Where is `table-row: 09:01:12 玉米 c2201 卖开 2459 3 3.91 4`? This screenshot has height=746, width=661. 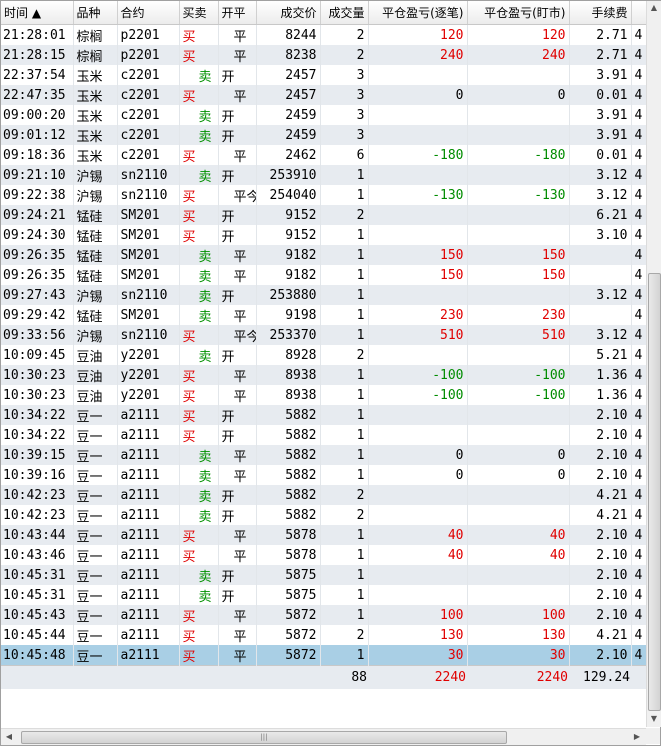 table-row: 09:01:12 玉米 c2201 卖开 2459 3 3.91 4 is located at coordinates (323, 135).